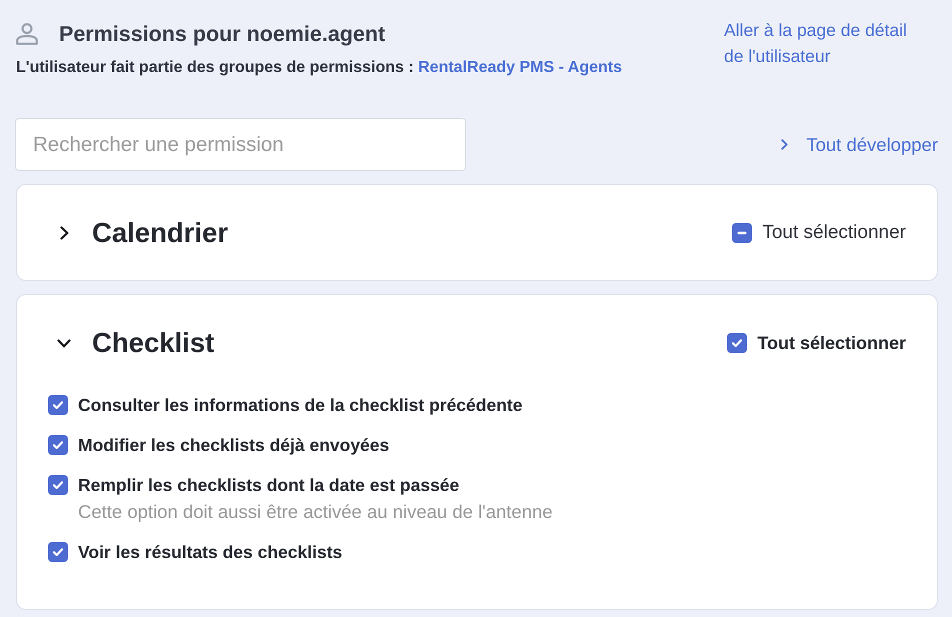 The width and height of the screenshot is (952, 617). Describe the element at coordinates (64, 343) in the screenshot. I see `chevron-down-icon` at that location.